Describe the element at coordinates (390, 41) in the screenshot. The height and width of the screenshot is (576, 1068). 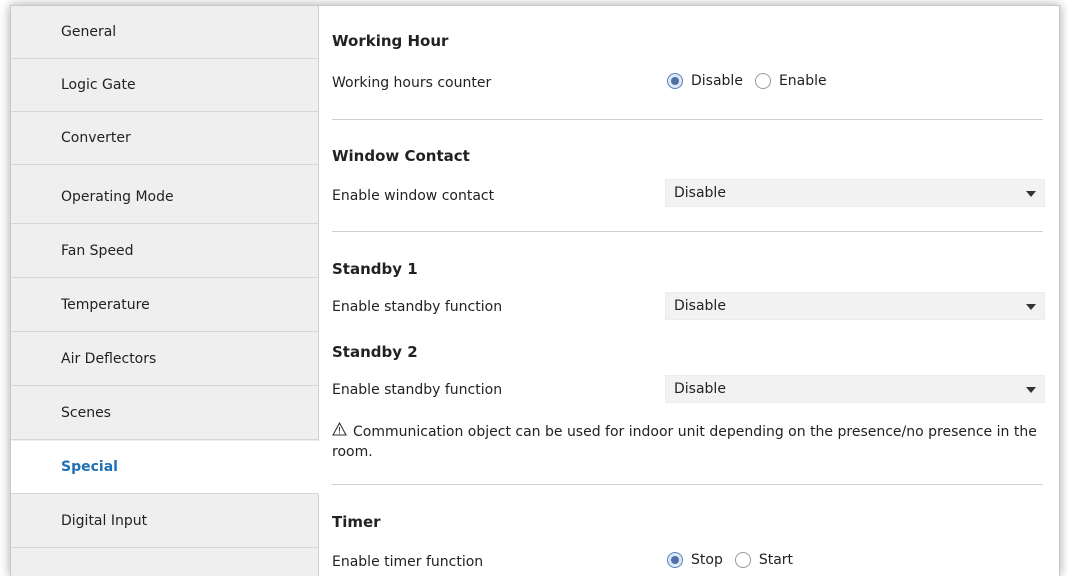
I see `section-title-working-hour: Working Hour` at that location.